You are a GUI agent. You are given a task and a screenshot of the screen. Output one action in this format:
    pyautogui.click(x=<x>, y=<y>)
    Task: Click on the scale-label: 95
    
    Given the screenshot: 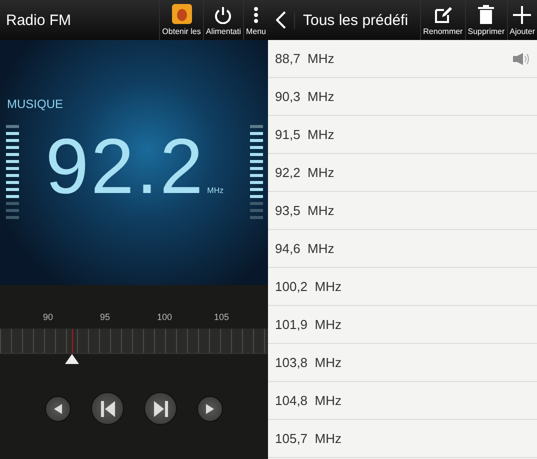 What is the action you would take?
    pyautogui.click(x=106, y=317)
    